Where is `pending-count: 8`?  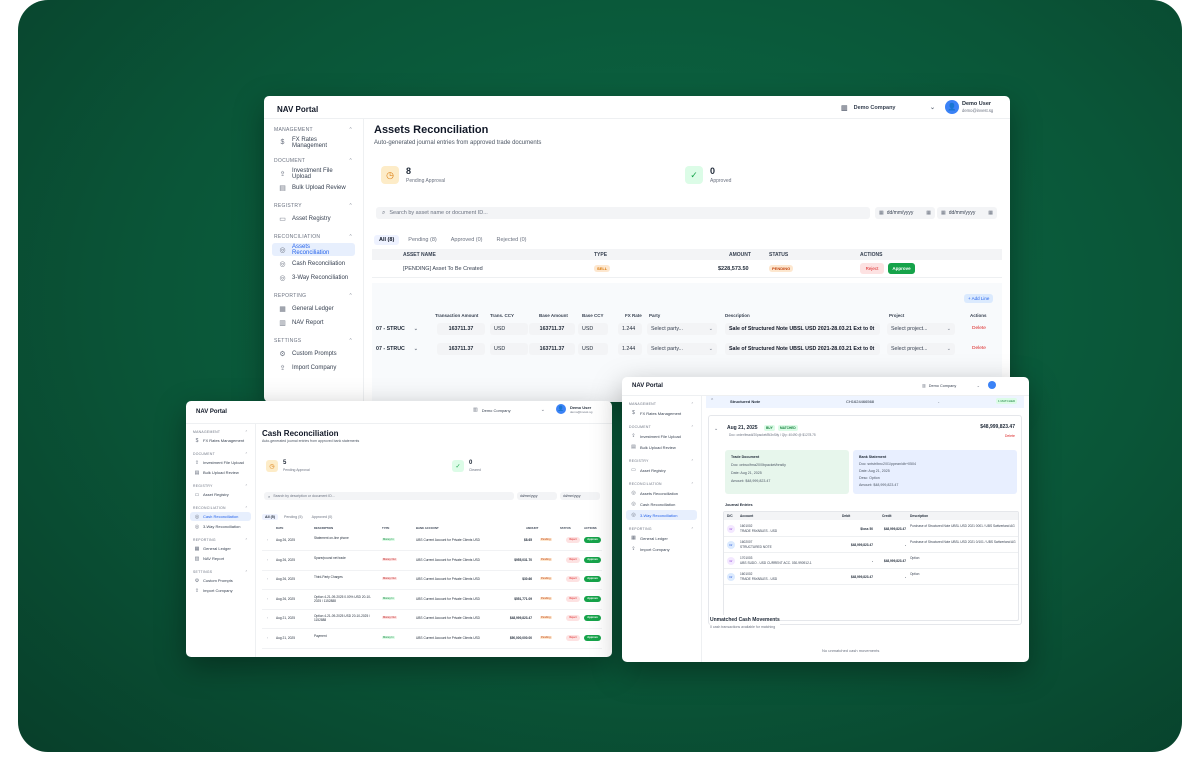 pending-count: 8 is located at coordinates (409, 171).